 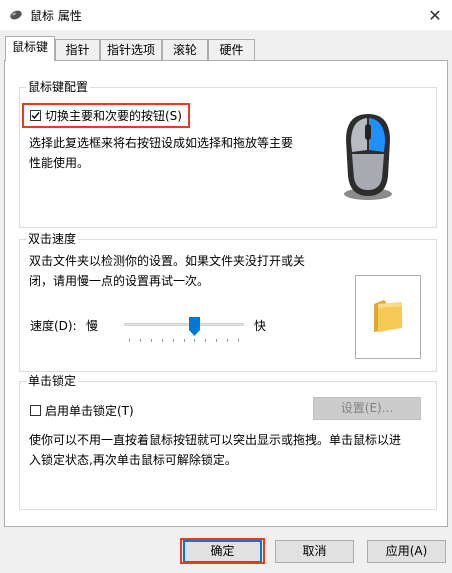 I want to click on double-click-title: 双击速度, so click(x=52, y=239).